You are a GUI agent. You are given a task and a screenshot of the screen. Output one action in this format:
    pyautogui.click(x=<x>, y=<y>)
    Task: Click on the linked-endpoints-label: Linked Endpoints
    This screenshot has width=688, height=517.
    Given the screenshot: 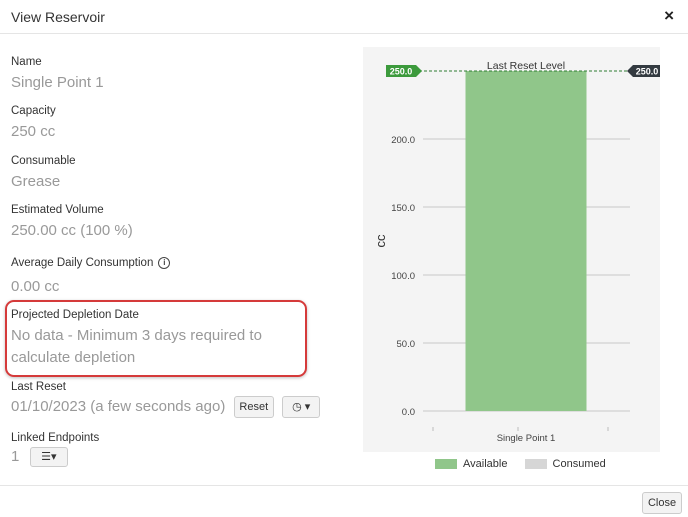 What is the action you would take?
    pyautogui.click(x=55, y=438)
    